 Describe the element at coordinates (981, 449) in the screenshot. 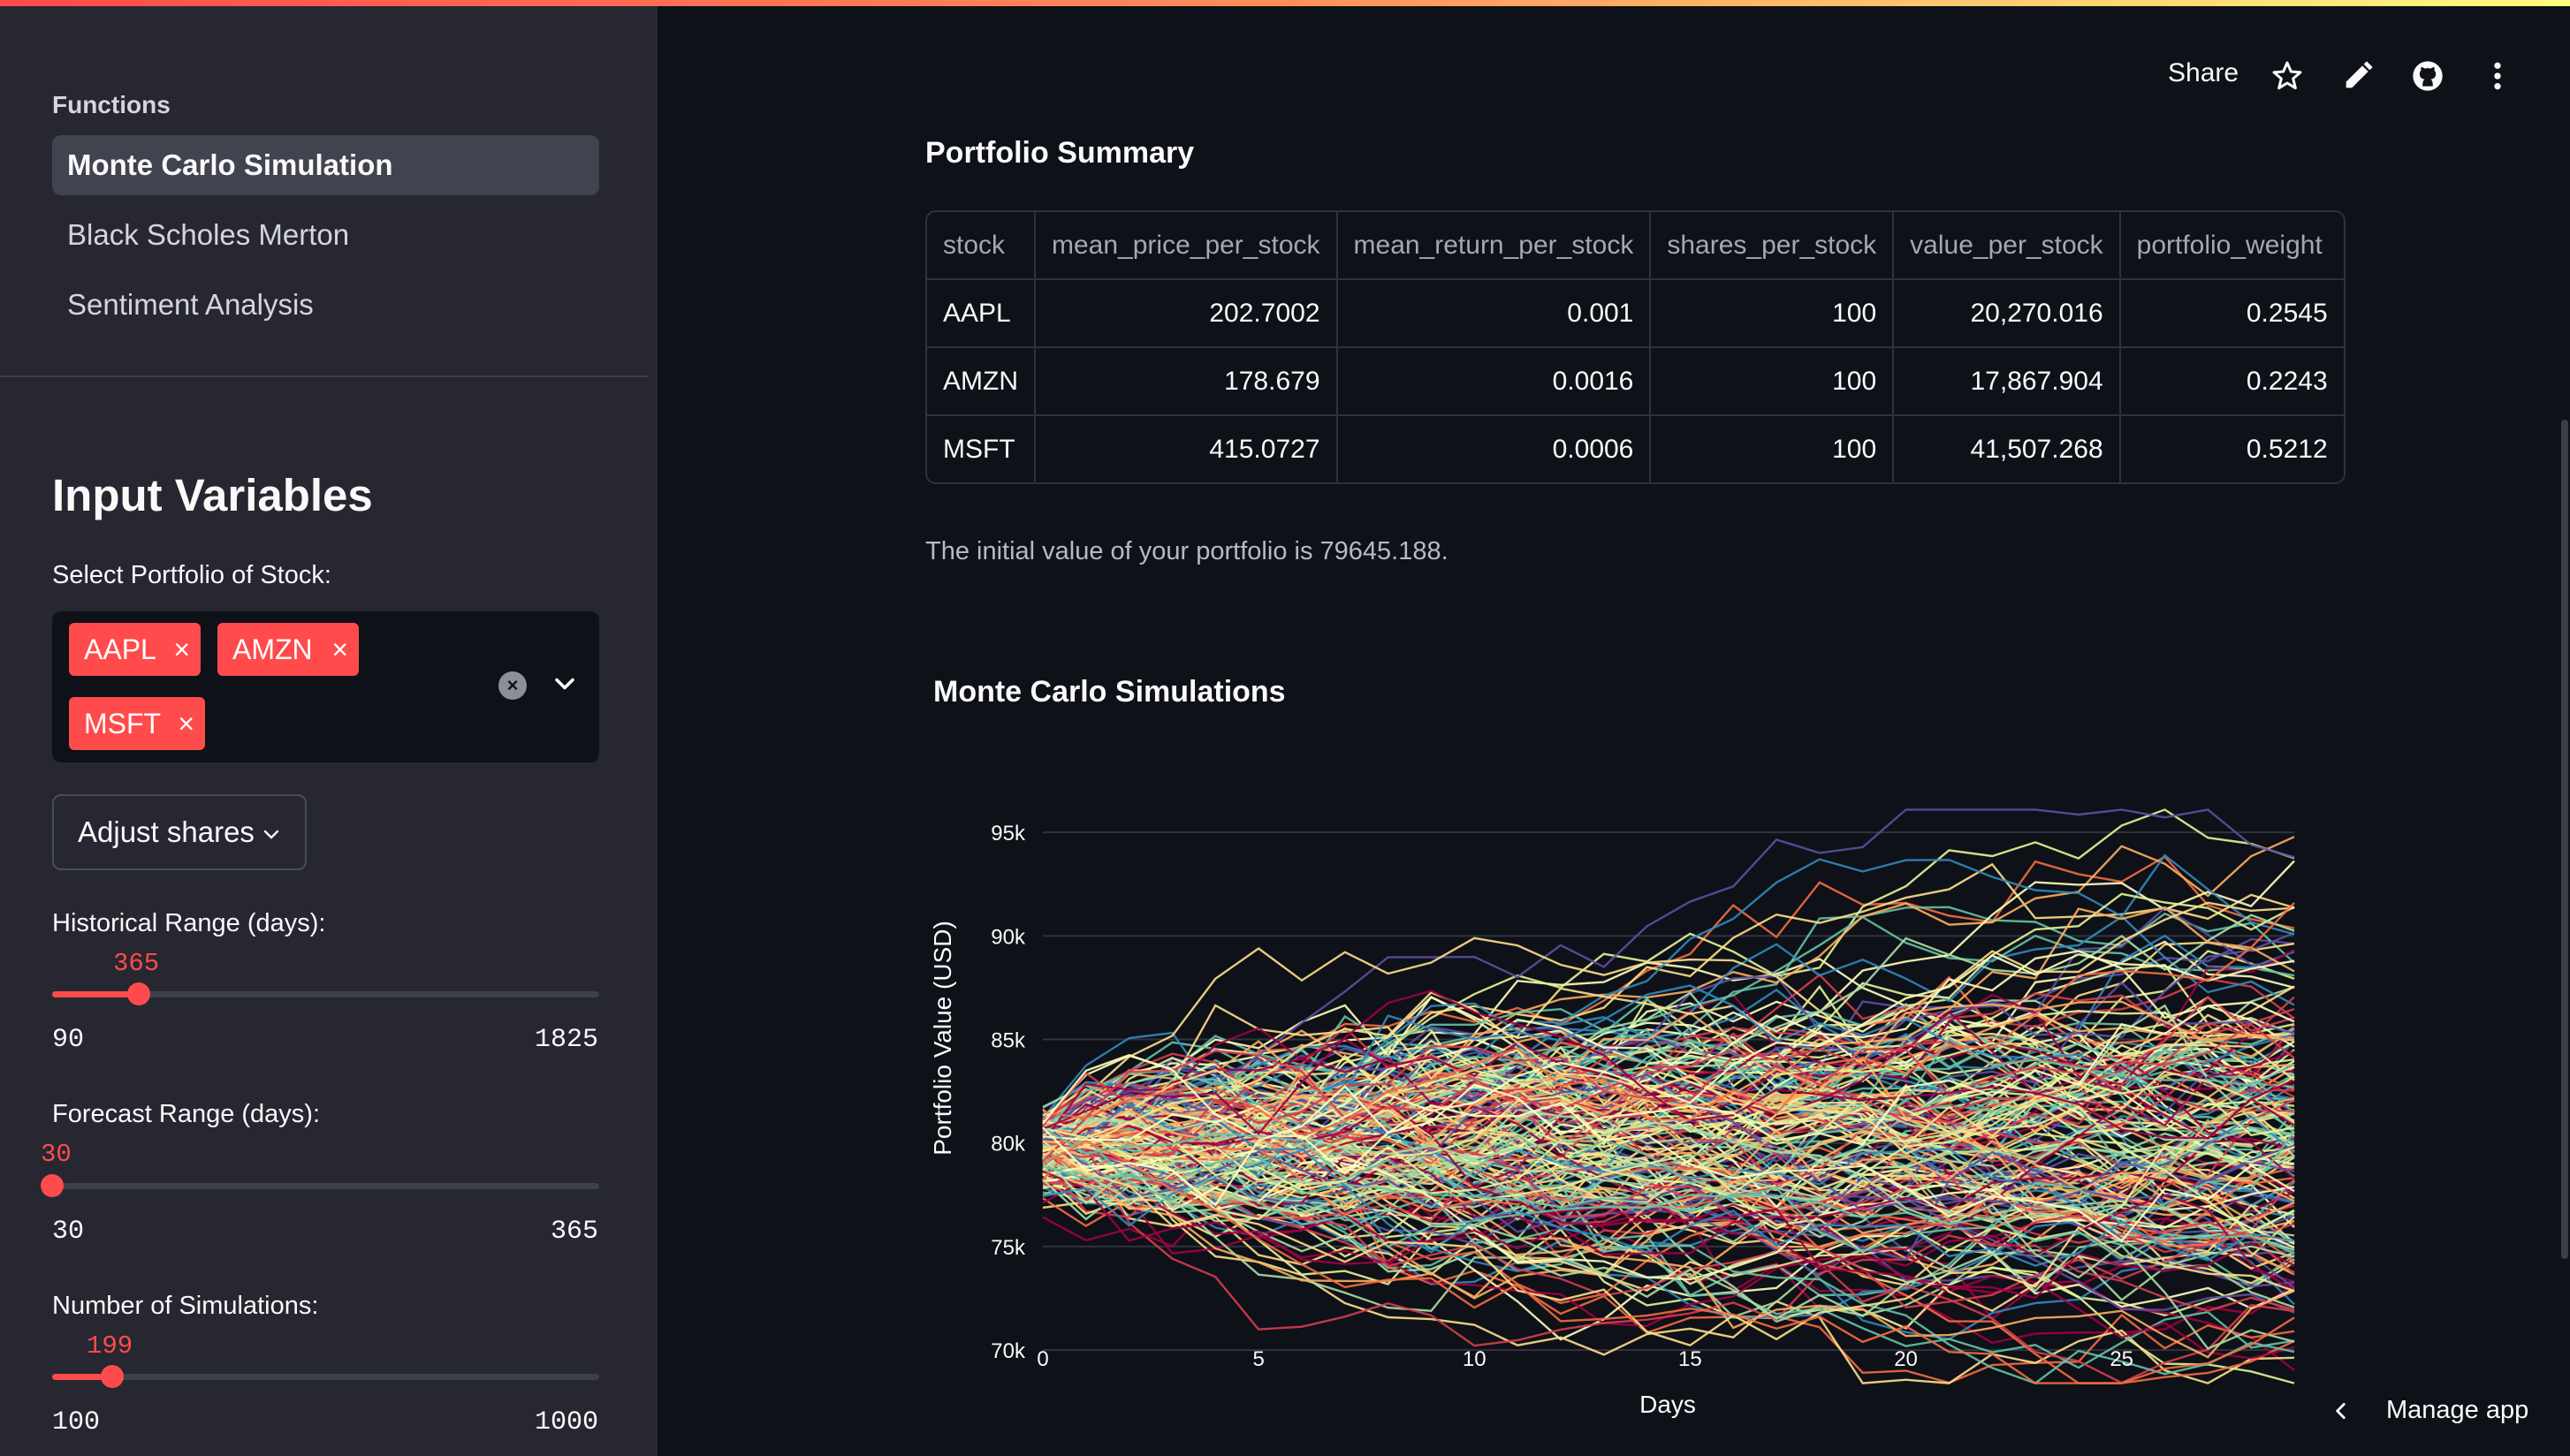

I see `table-cell: MSFT` at that location.